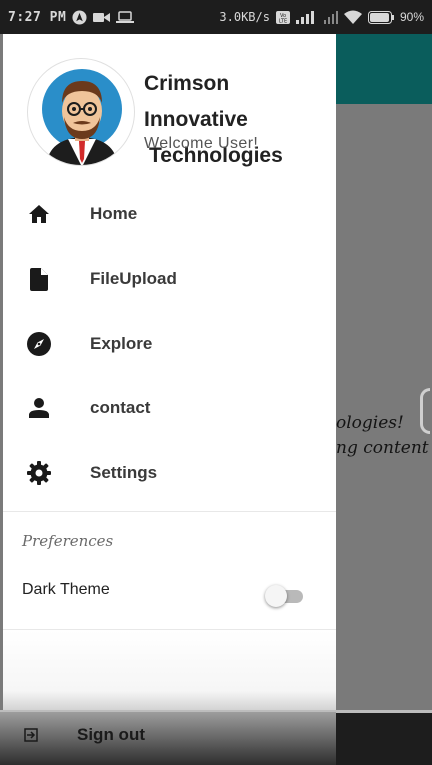 The height and width of the screenshot is (765, 432). Describe the element at coordinates (244, 17) in the screenshot. I see `network-speed: 3.0KB/s` at that location.